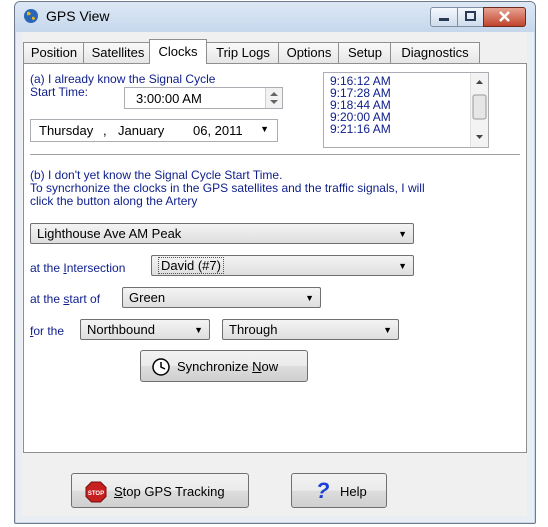 Image resolution: width=548 pixels, height=527 pixels. What do you see at coordinates (353, 491) in the screenshot?
I see `help-label: Help` at bounding box center [353, 491].